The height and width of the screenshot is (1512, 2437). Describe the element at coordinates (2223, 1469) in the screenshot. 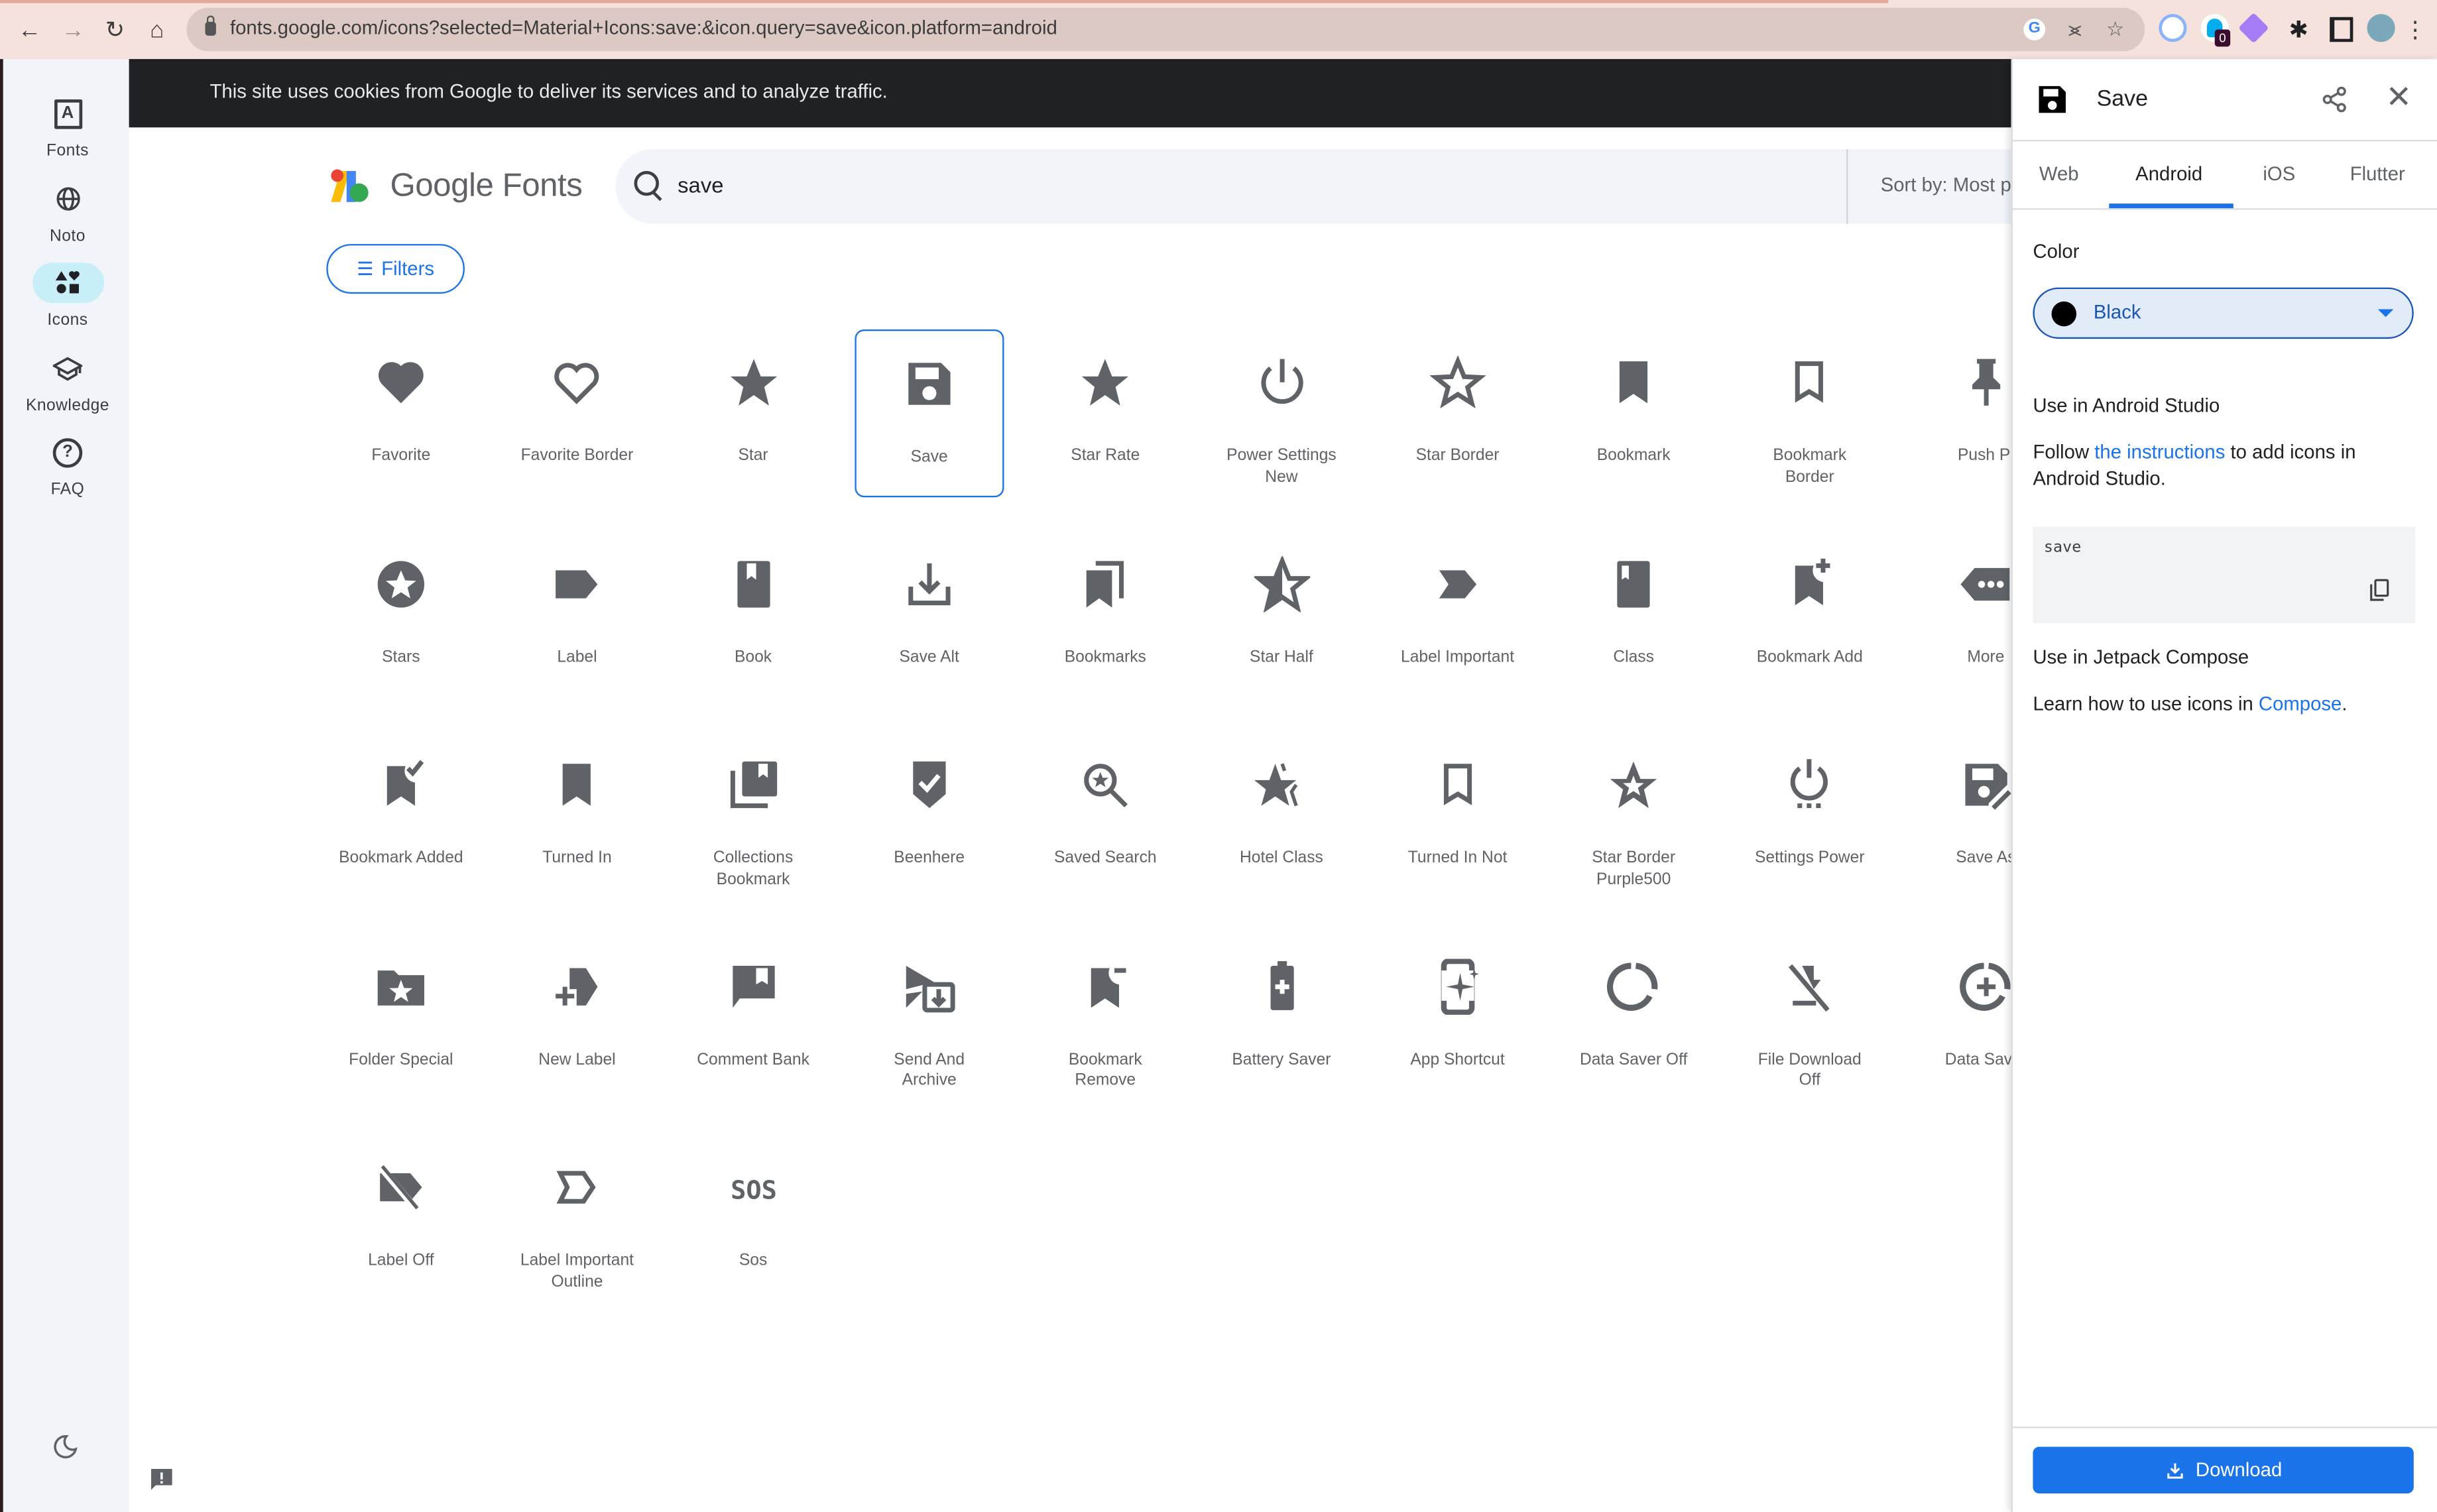

I see `download-button: Download` at that location.